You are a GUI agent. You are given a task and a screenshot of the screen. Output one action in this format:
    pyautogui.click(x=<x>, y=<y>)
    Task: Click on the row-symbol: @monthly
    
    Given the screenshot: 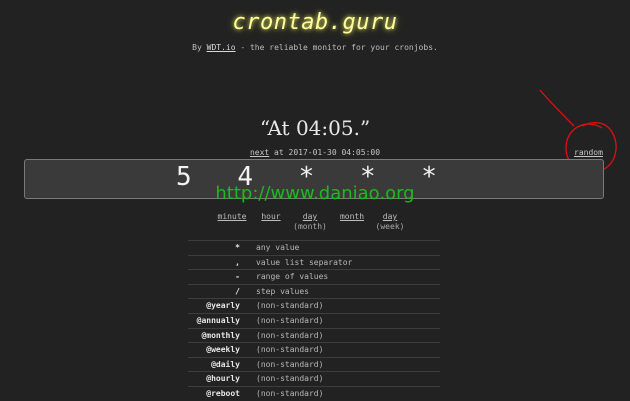 What is the action you would take?
    pyautogui.click(x=220, y=335)
    